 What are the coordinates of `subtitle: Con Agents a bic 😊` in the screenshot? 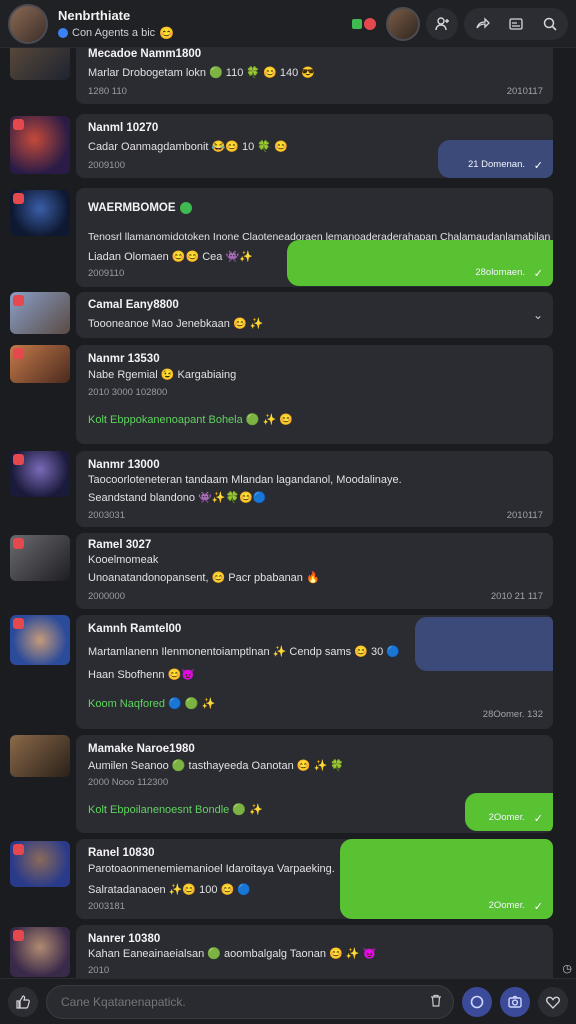 It's located at (205, 33).